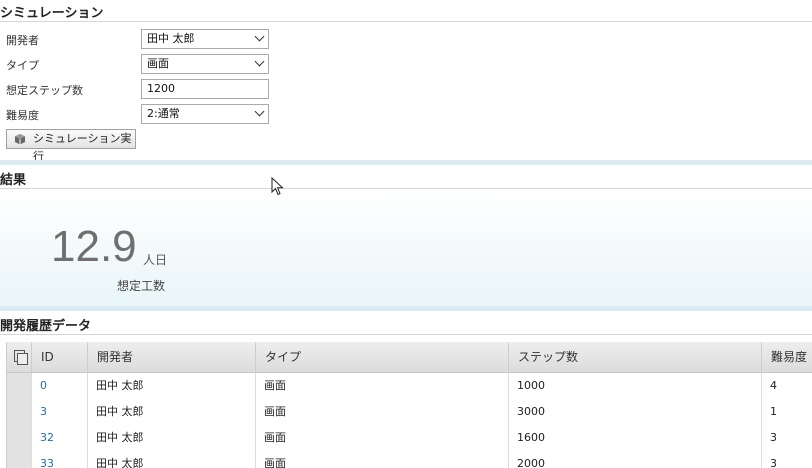 The width and height of the screenshot is (812, 468). I want to click on cell-id: 33, so click(59, 459).